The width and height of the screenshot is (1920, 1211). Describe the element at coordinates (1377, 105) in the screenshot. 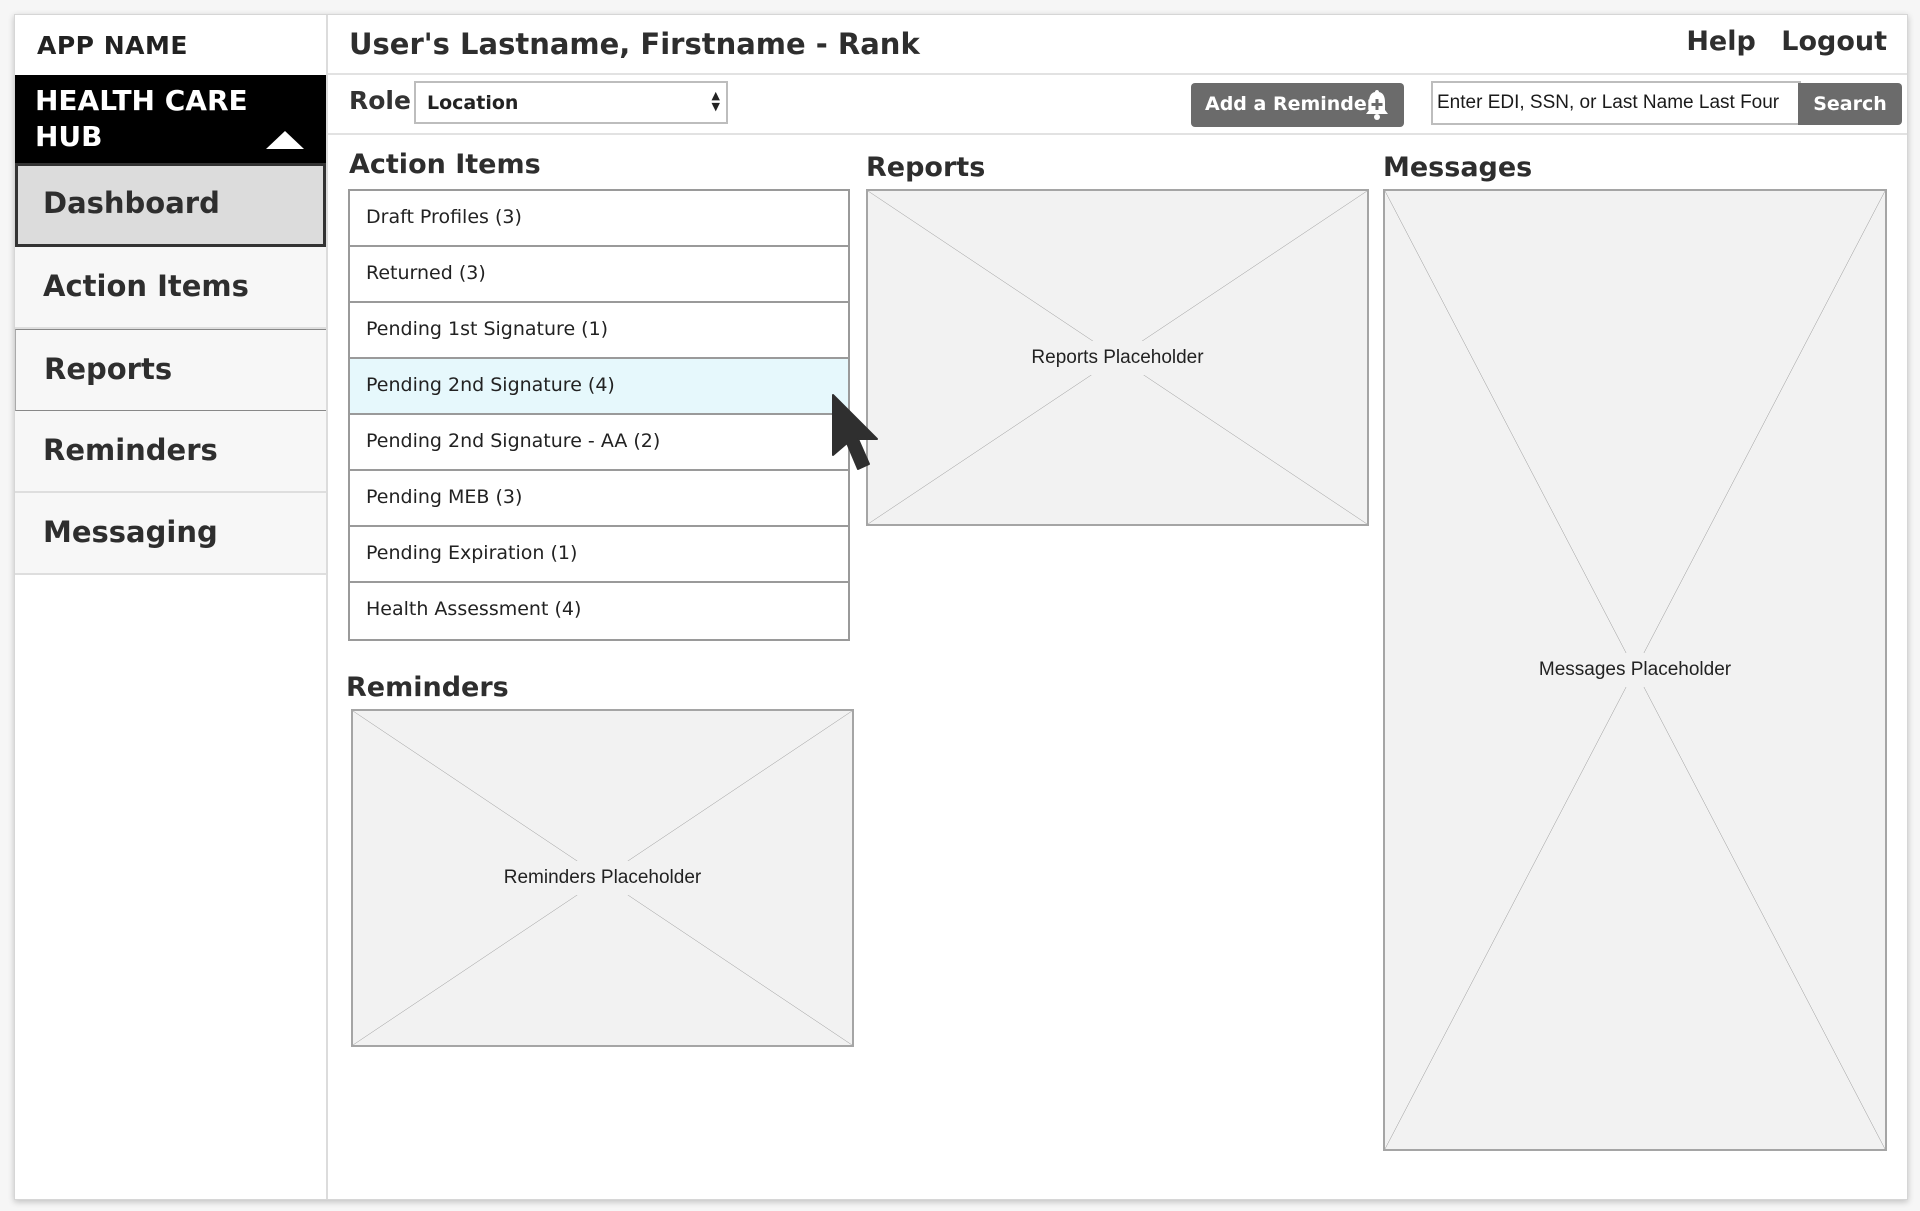

I see `bell-plus-icon` at that location.